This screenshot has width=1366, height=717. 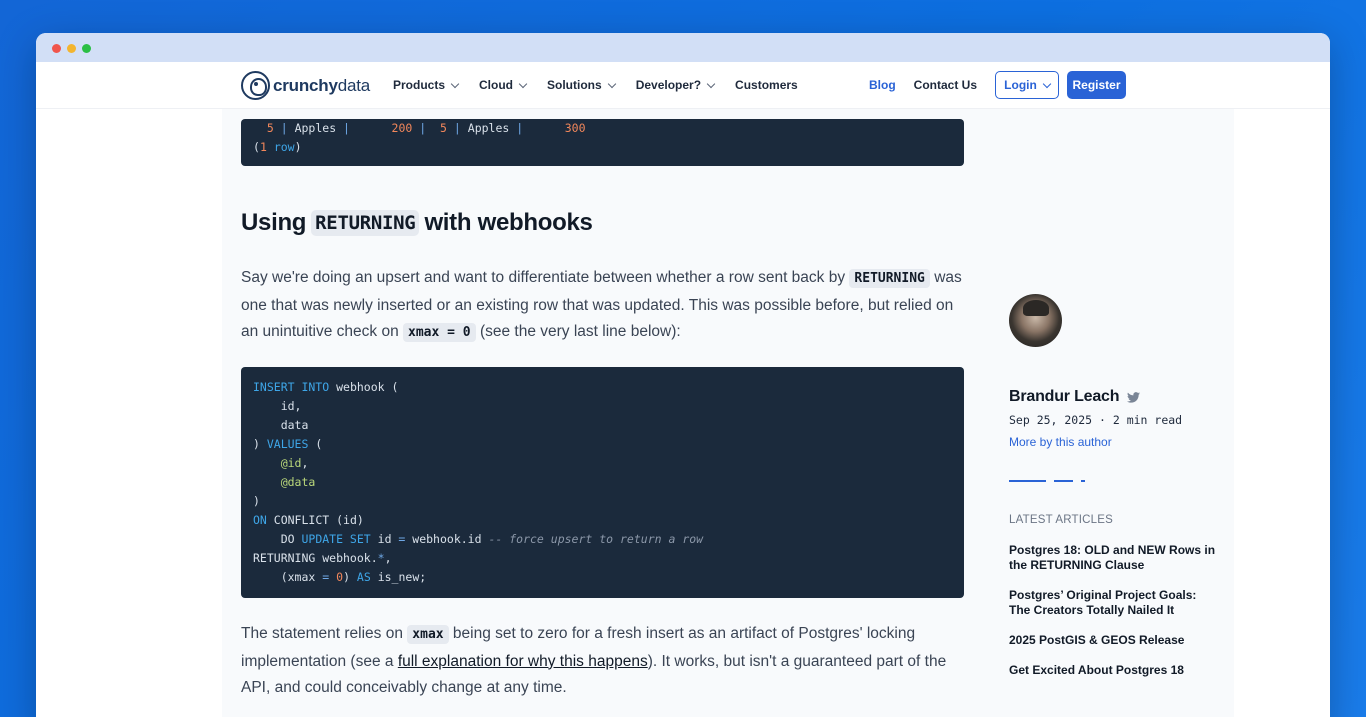 I want to click on logo-wordmark: crunchydata, so click(x=322, y=85).